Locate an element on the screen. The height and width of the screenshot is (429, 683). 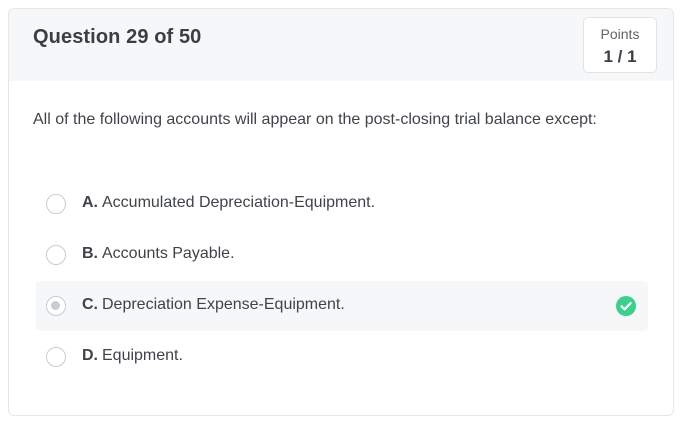
option-text: Depreciation Expense-Equipment. is located at coordinates (223, 304).